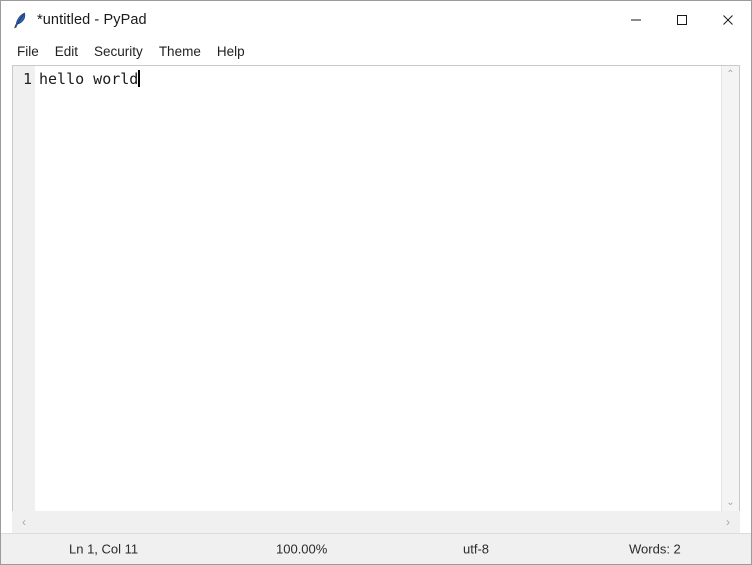  What do you see at coordinates (66, 52) in the screenshot?
I see `menu-item-edit: Edit` at bounding box center [66, 52].